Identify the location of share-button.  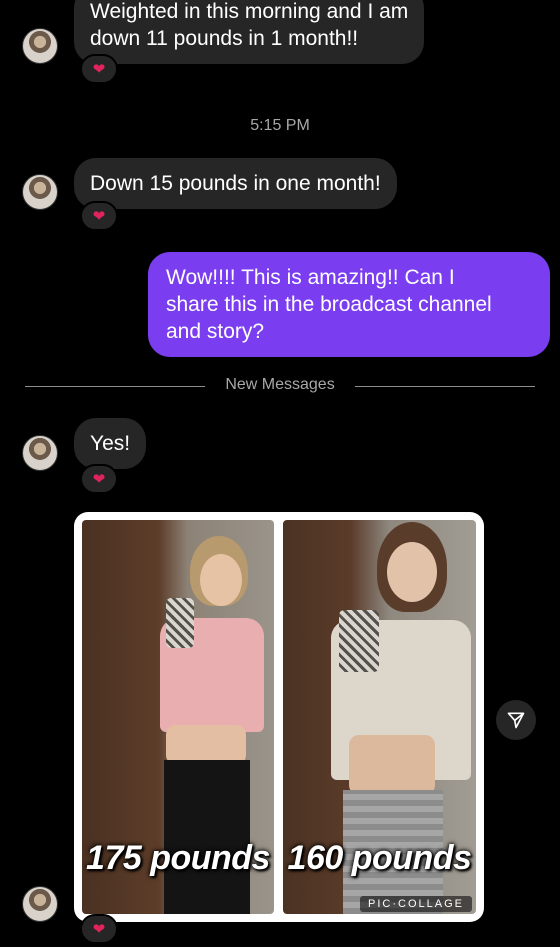
(516, 720).